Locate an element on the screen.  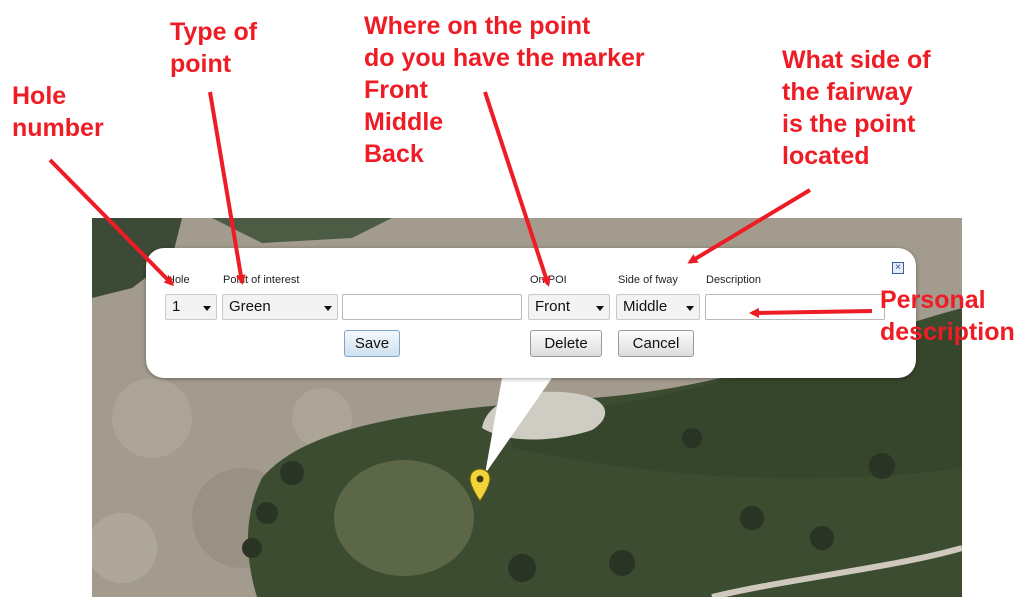
arrow-description is located at coordinates (811, 312).